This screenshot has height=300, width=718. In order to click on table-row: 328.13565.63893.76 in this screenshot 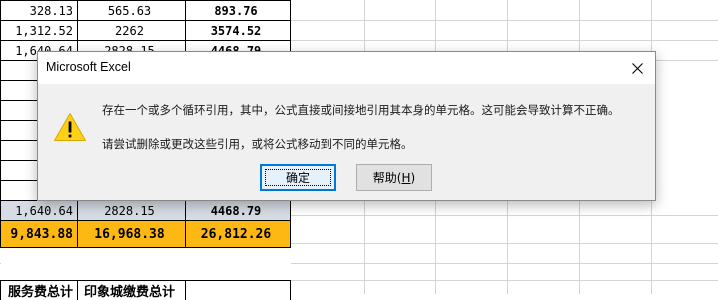, I will do `click(146, 11)`.